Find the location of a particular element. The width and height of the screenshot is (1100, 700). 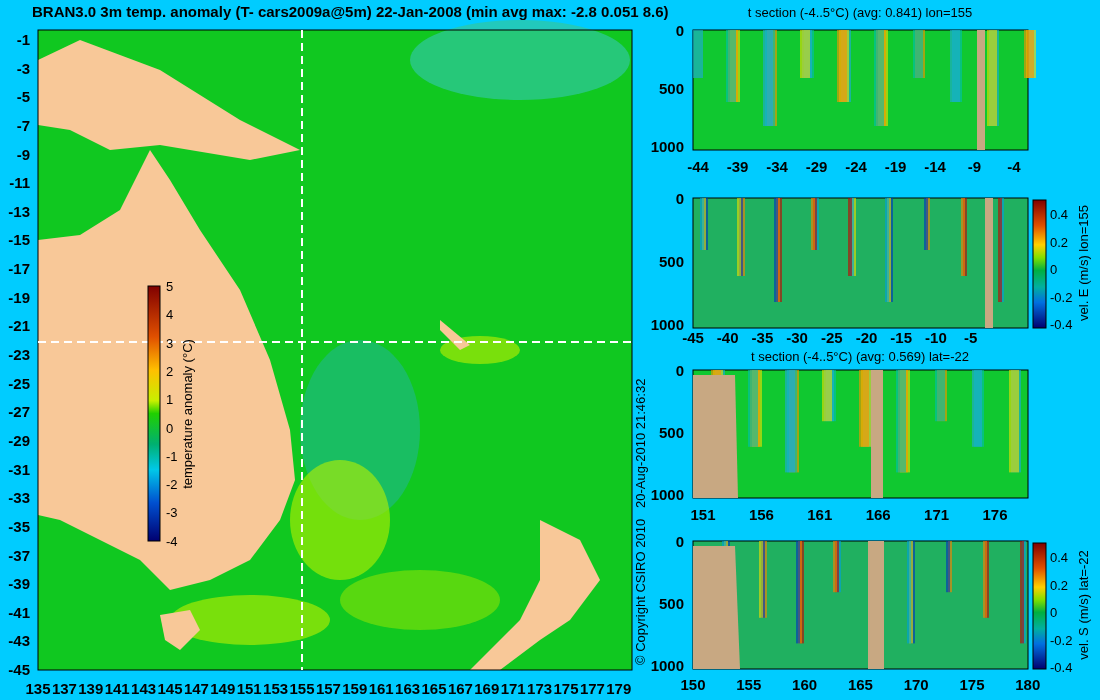

colorbar-tick-label: 5 is located at coordinates (170, 286).